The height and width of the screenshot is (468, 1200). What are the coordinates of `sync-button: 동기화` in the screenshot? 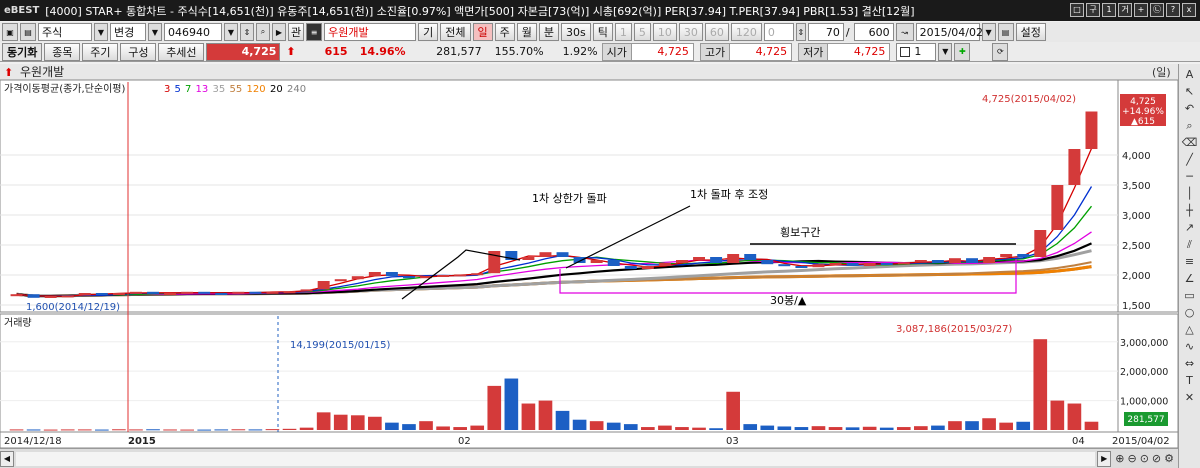 It's located at (22, 51).